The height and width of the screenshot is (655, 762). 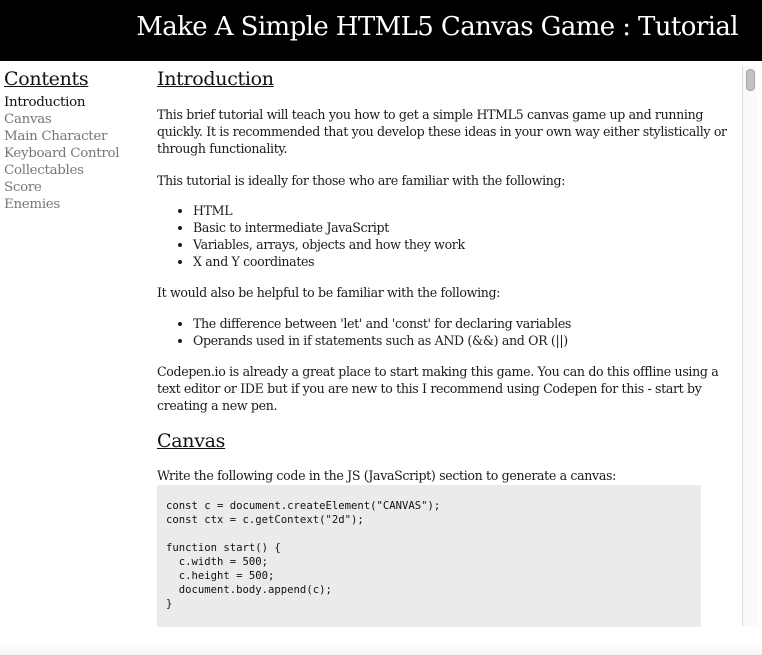 What do you see at coordinates (74, 136) in the screenshot?
I see `toc-item-main-character: Main Character` at bounding box center [74, 136].